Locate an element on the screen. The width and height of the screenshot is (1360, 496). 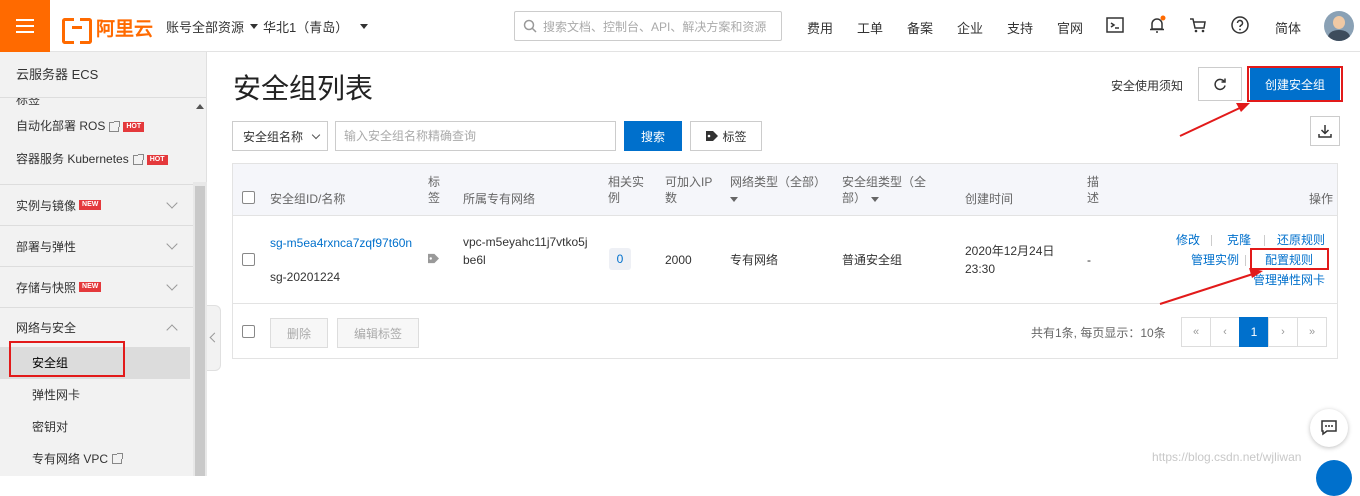
watermark: https://blog.csdn.net/wjliwan is located at coordinates (1227, 457).